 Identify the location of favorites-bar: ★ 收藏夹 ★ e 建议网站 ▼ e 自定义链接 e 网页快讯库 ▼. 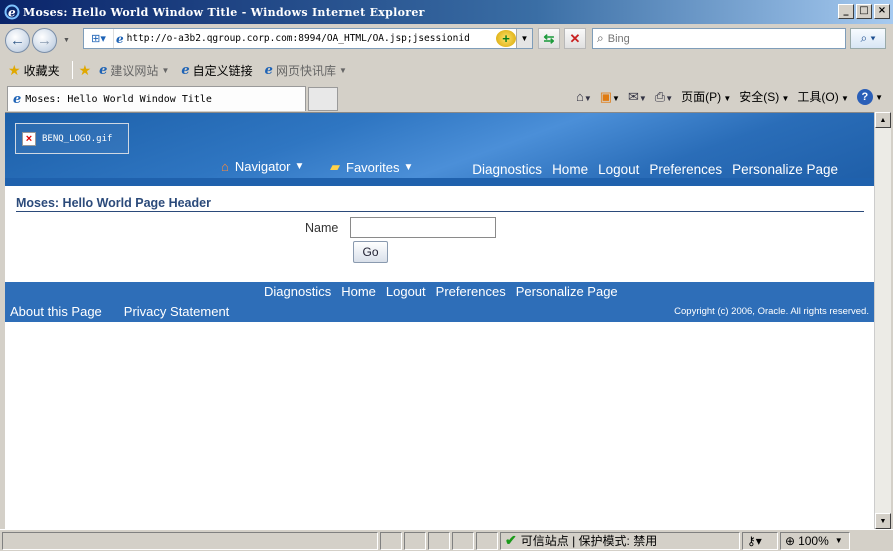
(446, 70).